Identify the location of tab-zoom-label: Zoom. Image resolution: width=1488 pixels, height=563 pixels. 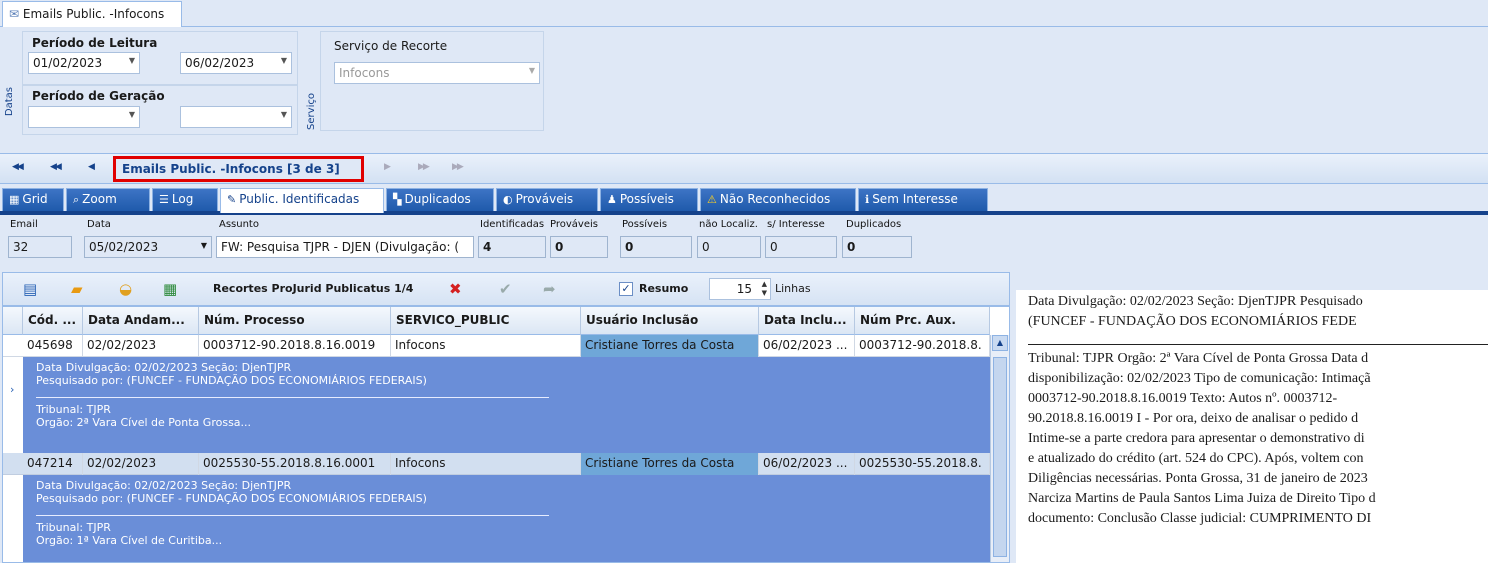
(99, 199).